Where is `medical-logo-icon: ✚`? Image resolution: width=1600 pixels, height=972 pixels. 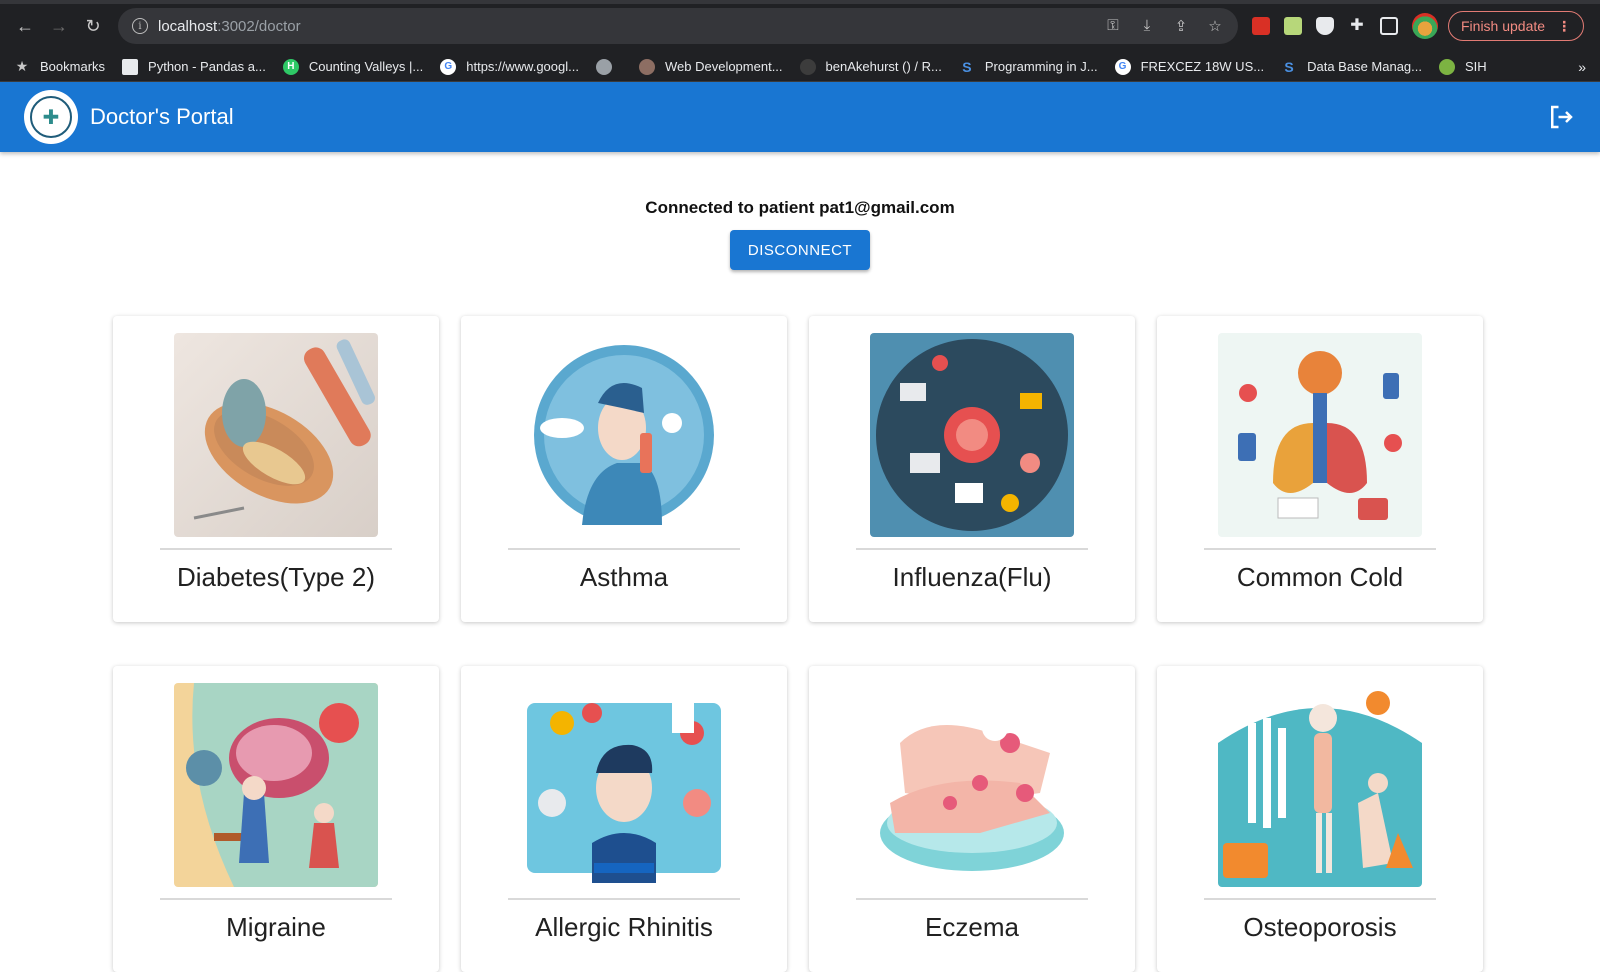 medical-logo-icon: ✚ is located at coordinates (51, 117).